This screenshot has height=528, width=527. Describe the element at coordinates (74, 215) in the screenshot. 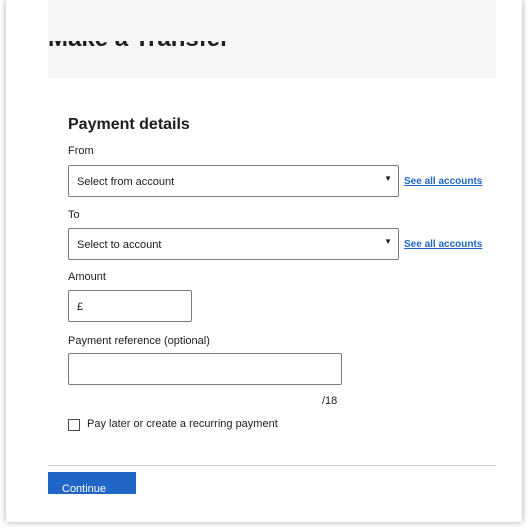

I see `to-label: To` at that location.